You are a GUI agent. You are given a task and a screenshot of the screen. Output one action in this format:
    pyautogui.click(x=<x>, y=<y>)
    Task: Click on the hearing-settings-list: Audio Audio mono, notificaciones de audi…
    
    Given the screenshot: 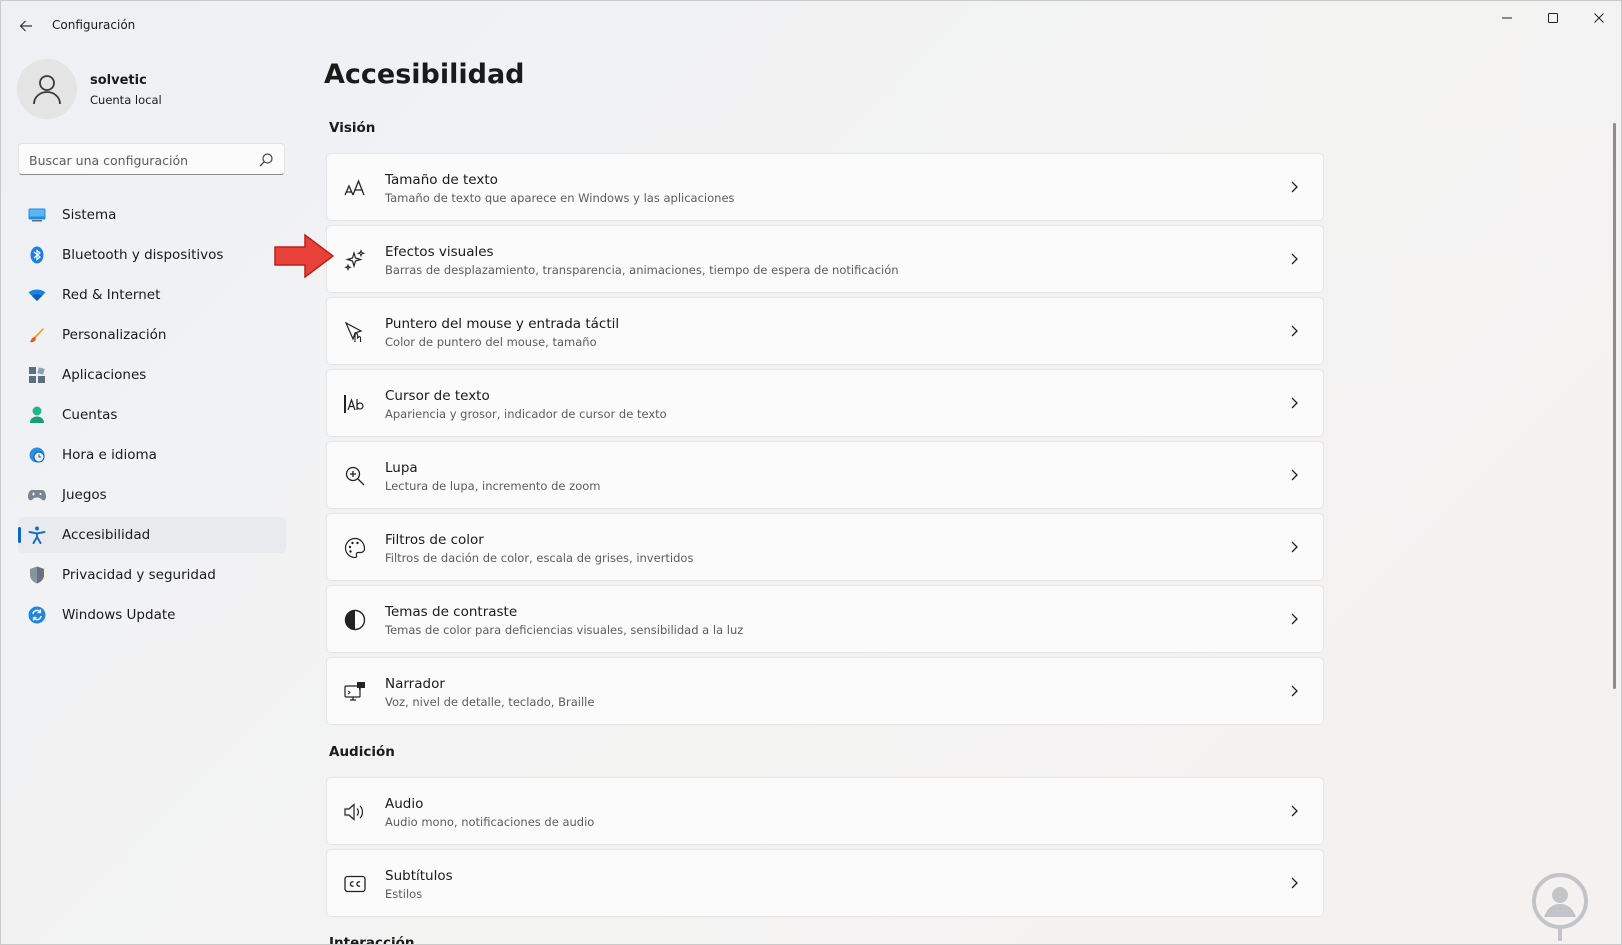 What is the action you would take?
    pyautogui.click(x=825, y=849)
    